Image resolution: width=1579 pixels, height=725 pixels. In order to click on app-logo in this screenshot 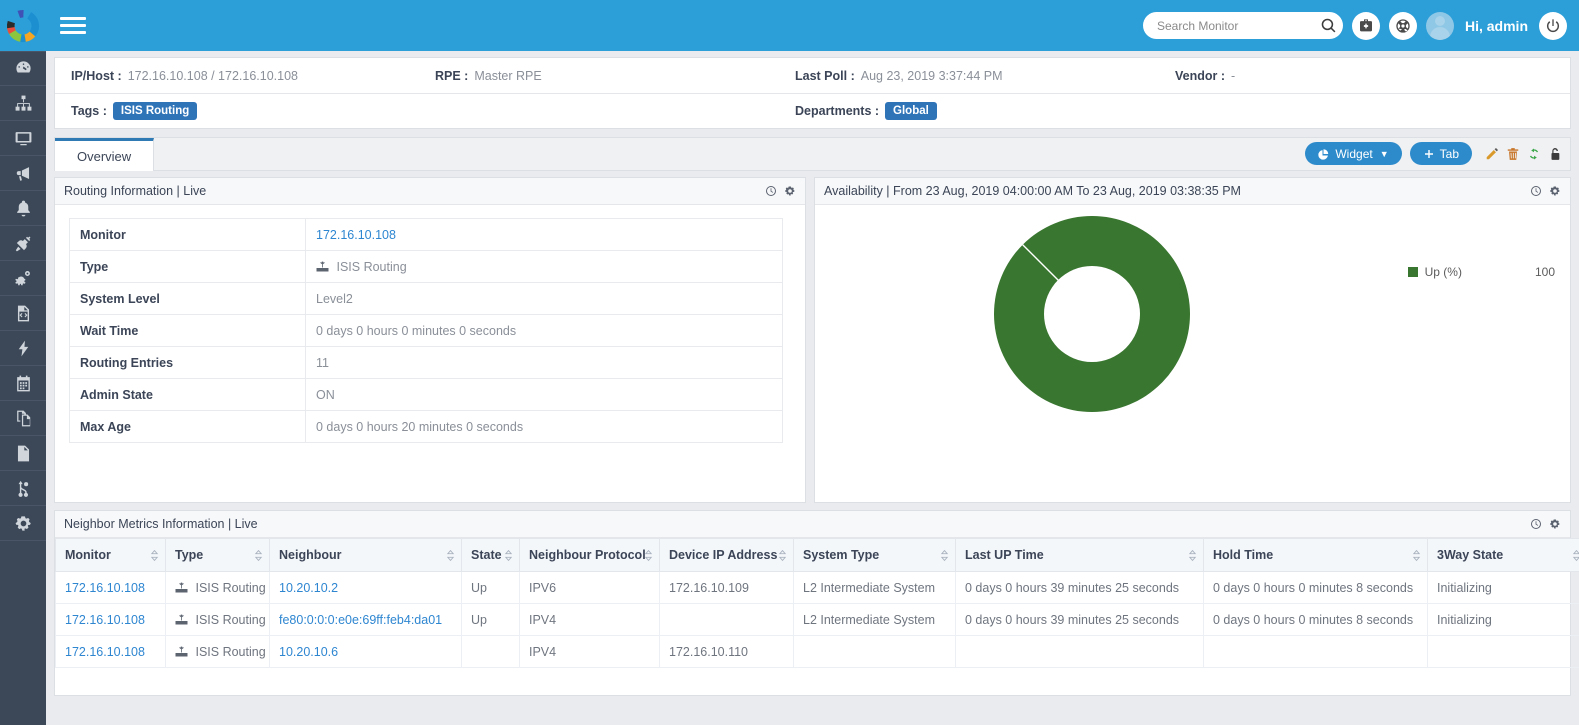, I will do `click(23, 25)`.